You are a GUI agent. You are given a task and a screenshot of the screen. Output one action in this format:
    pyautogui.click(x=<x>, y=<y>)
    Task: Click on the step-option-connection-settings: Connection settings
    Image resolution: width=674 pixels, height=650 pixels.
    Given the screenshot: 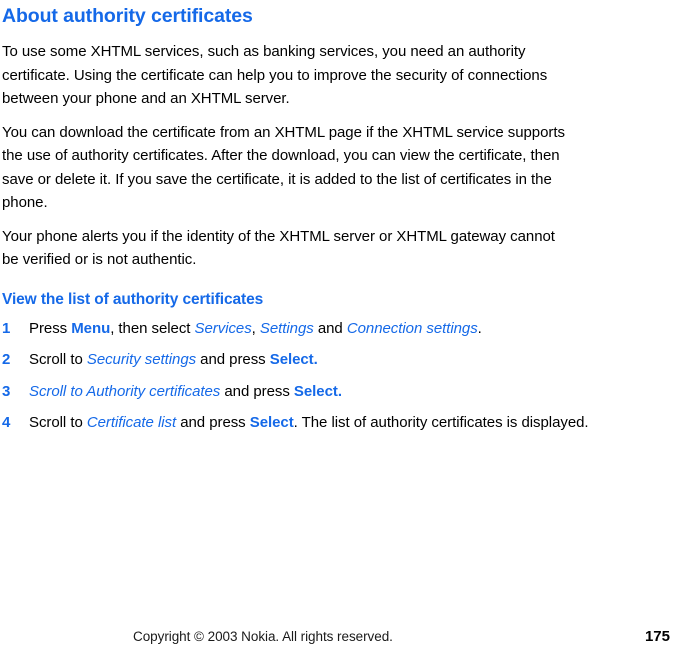 What is the action you would take?
    pyautogui.click(x=412, y=328)
    